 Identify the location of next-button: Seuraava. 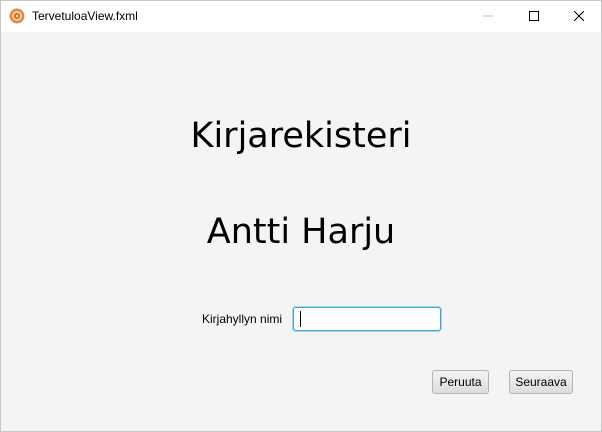
(541, 382).